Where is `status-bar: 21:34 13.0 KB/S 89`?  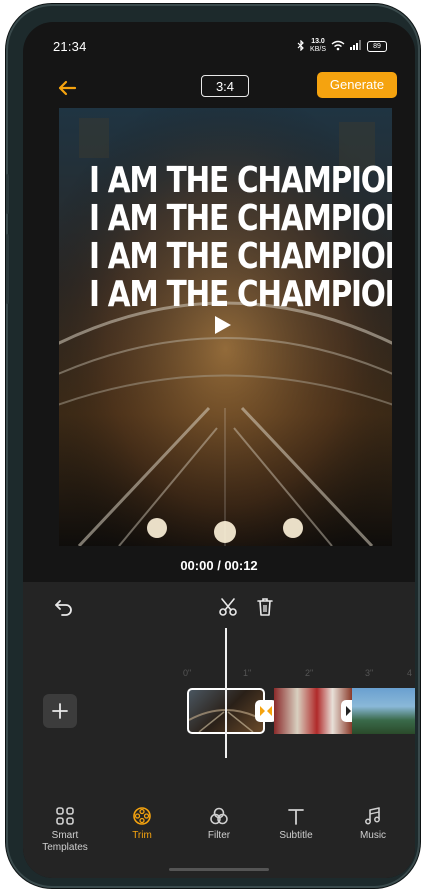
status-bar: 21:34 13.0 KB/S 89 is located at coordinates (219, 42).